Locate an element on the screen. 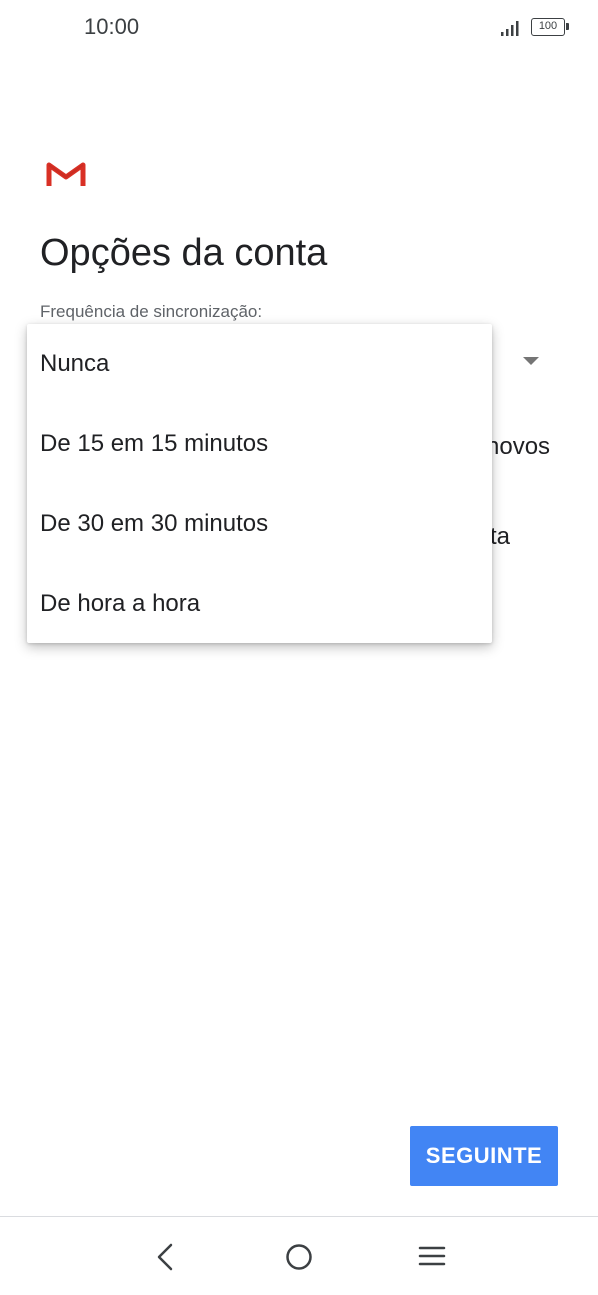 The height and width of the screenshot is (1295, 598). background-option-text: ta is located at coordinates (500, 536).